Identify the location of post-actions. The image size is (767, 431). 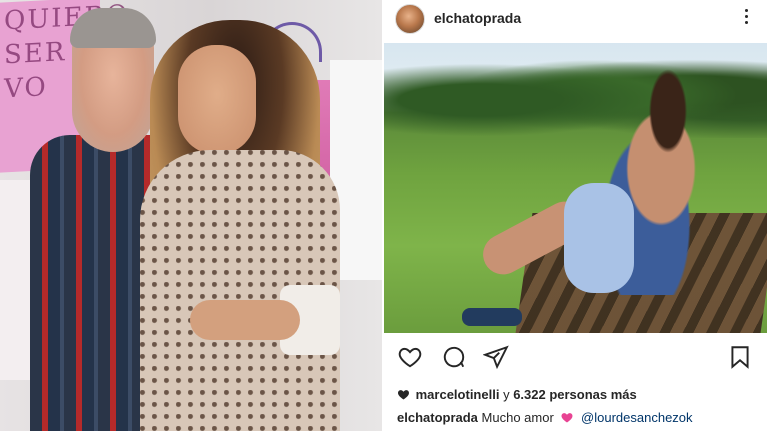
(575, 358).